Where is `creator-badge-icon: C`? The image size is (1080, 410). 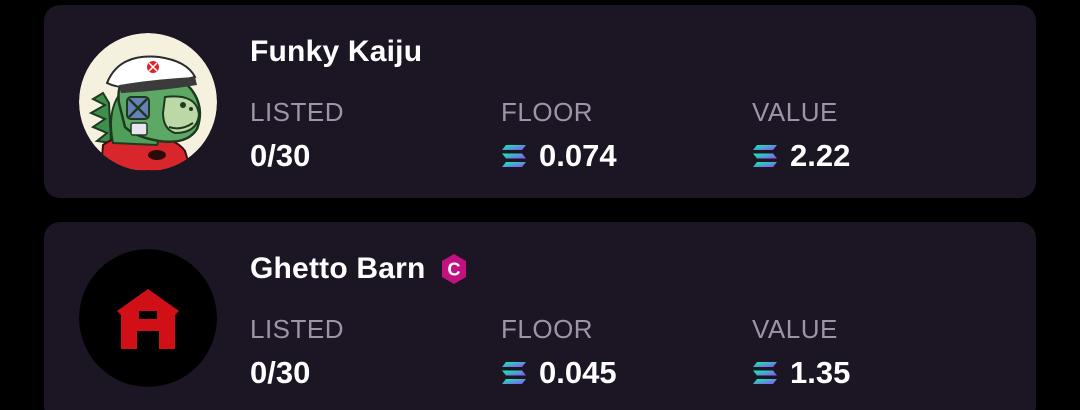 creator-badge-icon: C is located at coordinates (453, 269).